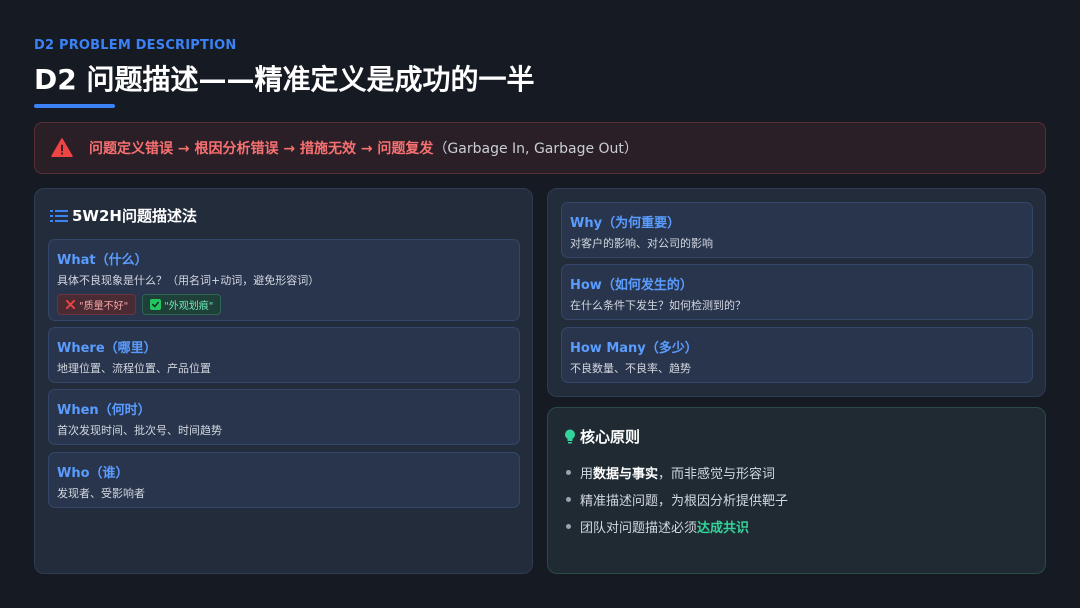 This screenshot has width=1080, height=608. What do you see at coordinates (587, 474) in the screenshot?
I see `principle-1-pre: 用` at bounding box center [587, 474].